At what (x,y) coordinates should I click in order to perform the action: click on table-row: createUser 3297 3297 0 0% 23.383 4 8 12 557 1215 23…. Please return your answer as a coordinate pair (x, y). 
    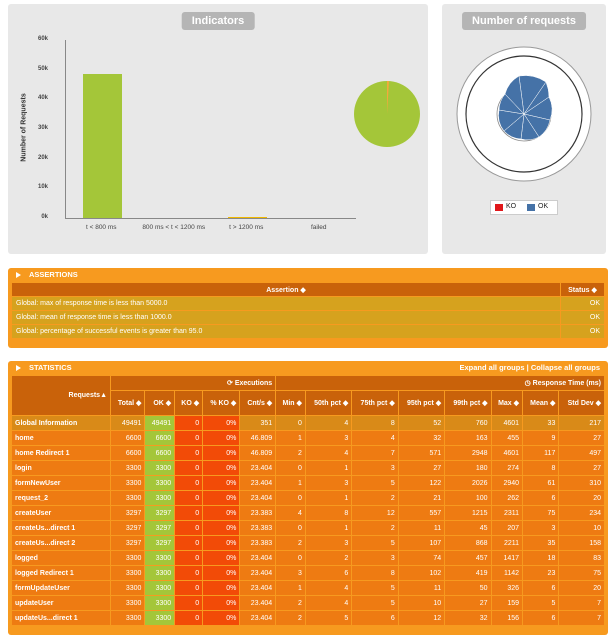
    Looking at the image, I should click on (308, 513).